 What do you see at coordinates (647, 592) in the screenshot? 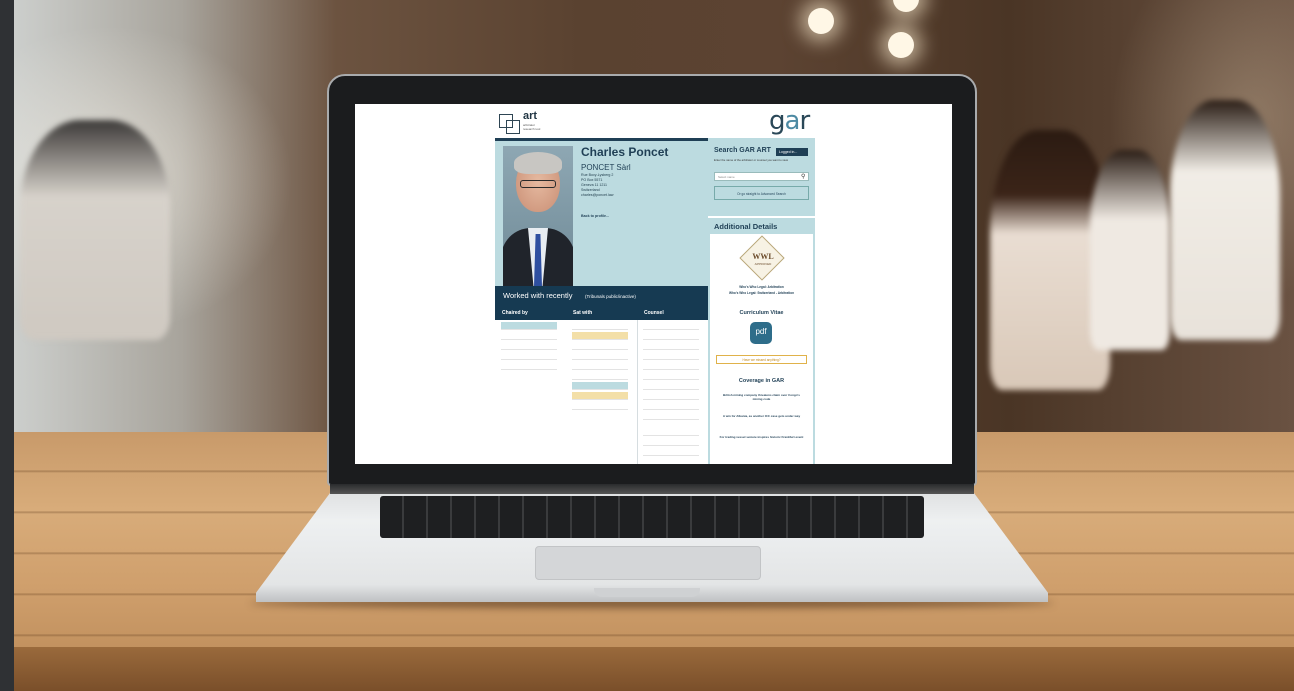
I see `laptop-notch` at bounding box center [647, 592].